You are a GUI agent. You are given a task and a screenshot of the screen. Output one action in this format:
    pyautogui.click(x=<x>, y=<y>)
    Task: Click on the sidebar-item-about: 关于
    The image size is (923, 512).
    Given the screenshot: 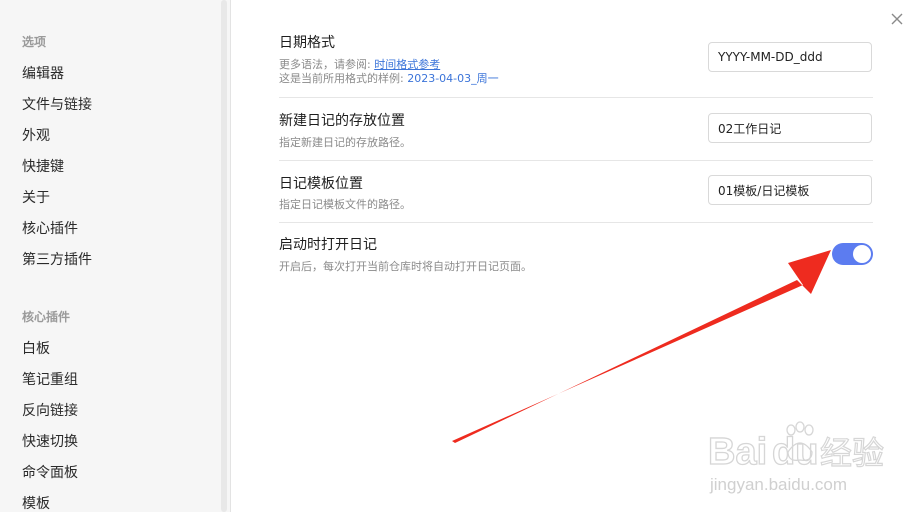 What is the action you would take?
    pyautogui.click(x=36, y=197)
    